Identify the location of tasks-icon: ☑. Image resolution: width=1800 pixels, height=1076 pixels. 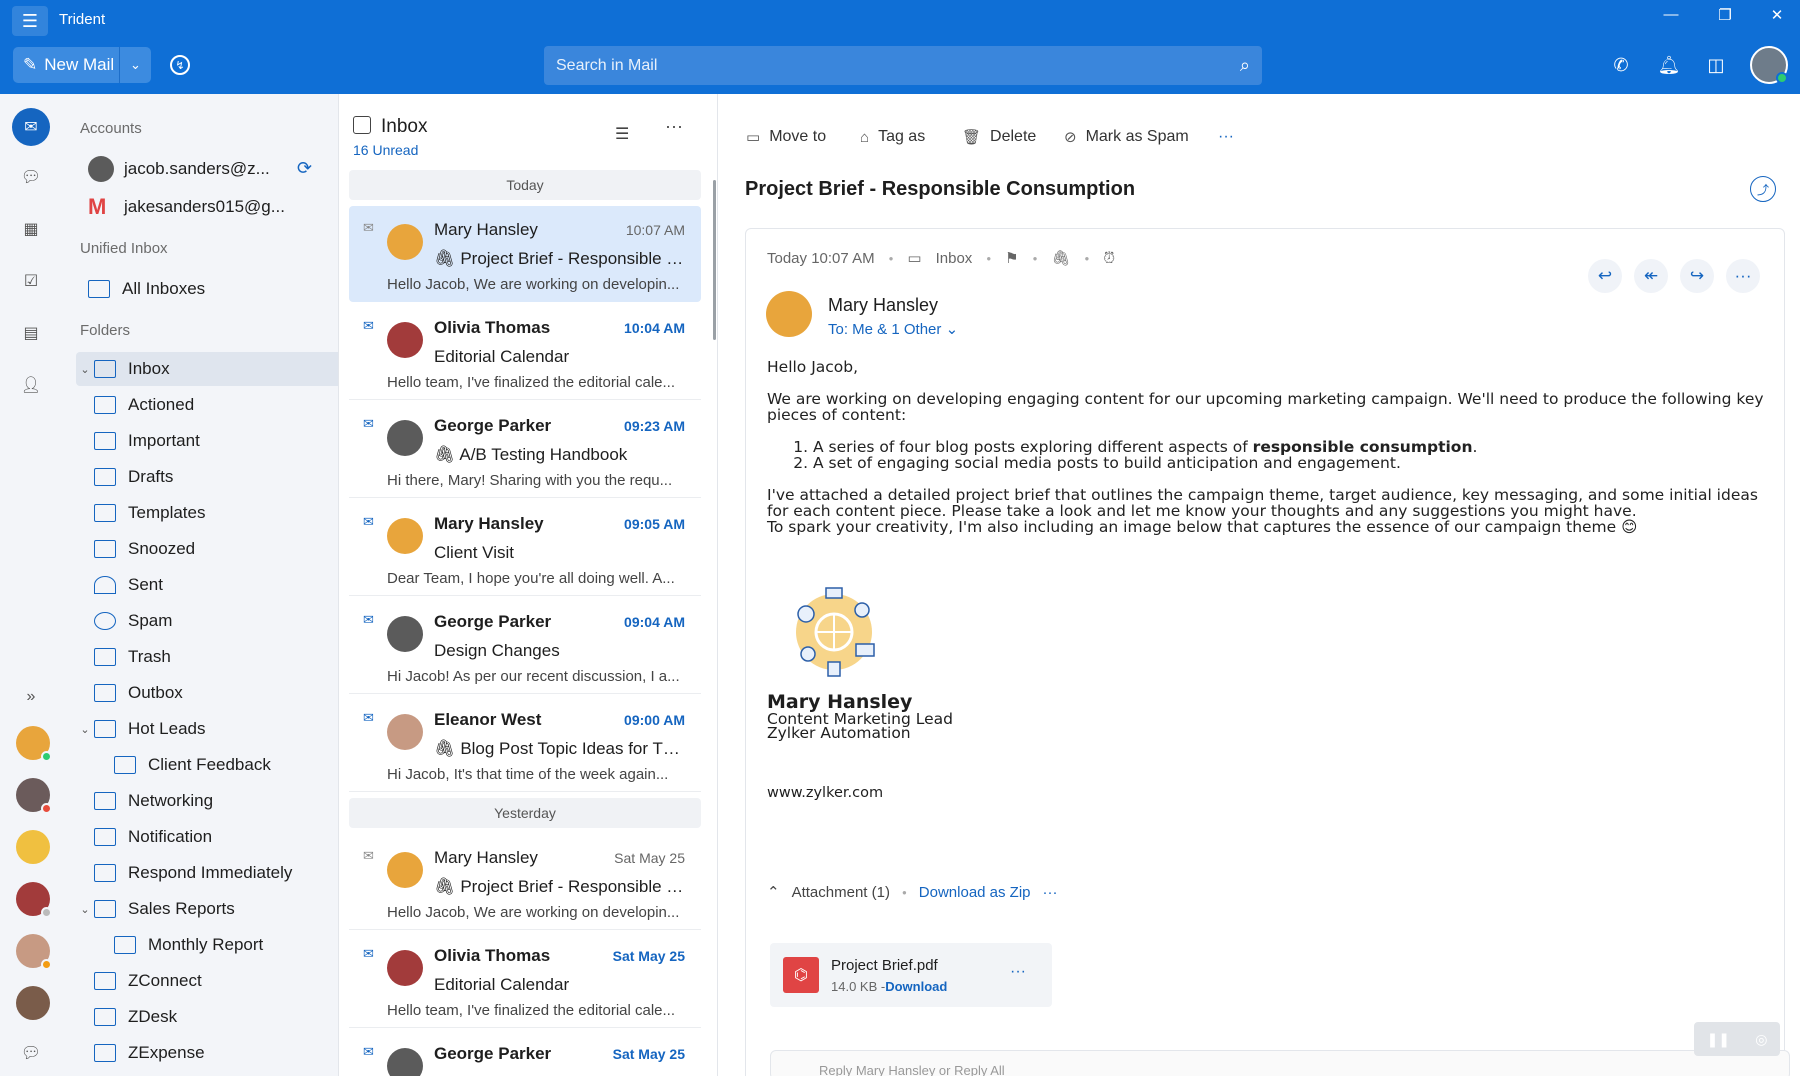
(31, 281).